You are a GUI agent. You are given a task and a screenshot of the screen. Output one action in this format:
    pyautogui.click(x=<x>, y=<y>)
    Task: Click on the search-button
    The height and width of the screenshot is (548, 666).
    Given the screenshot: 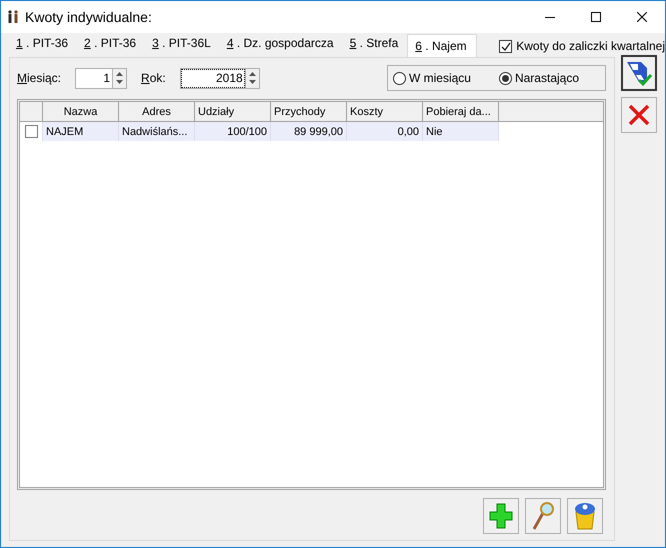 What is the action you would take?
    pyautogui.click(x=543, y=516)
    